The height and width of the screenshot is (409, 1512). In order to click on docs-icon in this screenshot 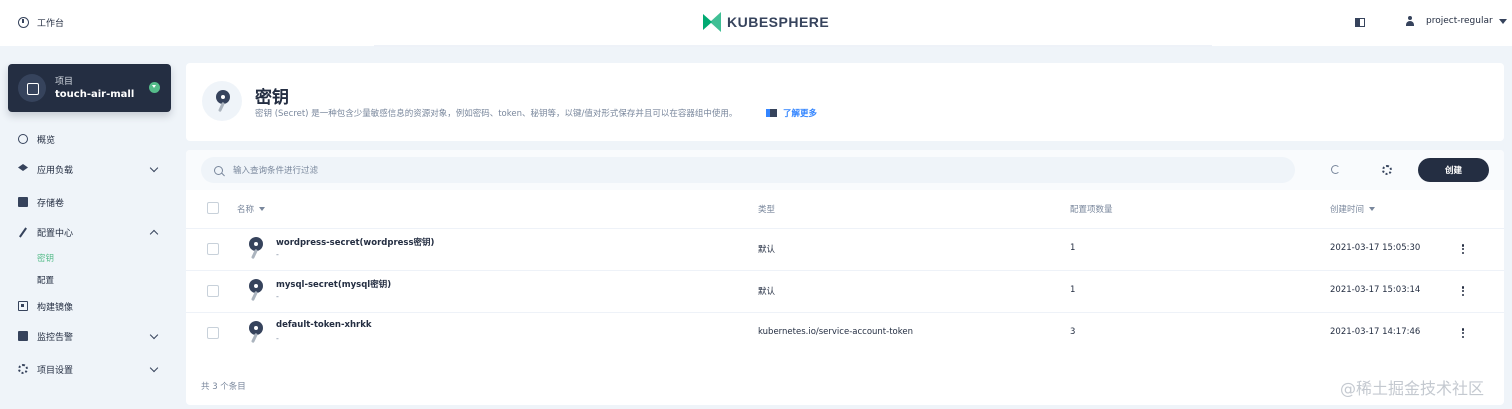, I will do `click(1360, 22)`.